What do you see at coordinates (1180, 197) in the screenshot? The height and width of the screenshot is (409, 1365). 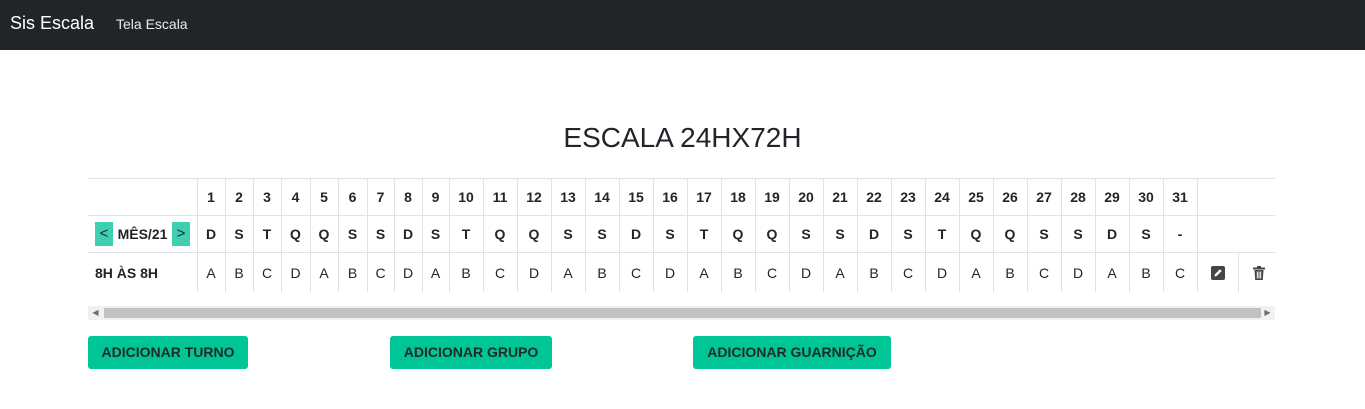 I see `day-number: 31` at bounding box center [1180, 197].